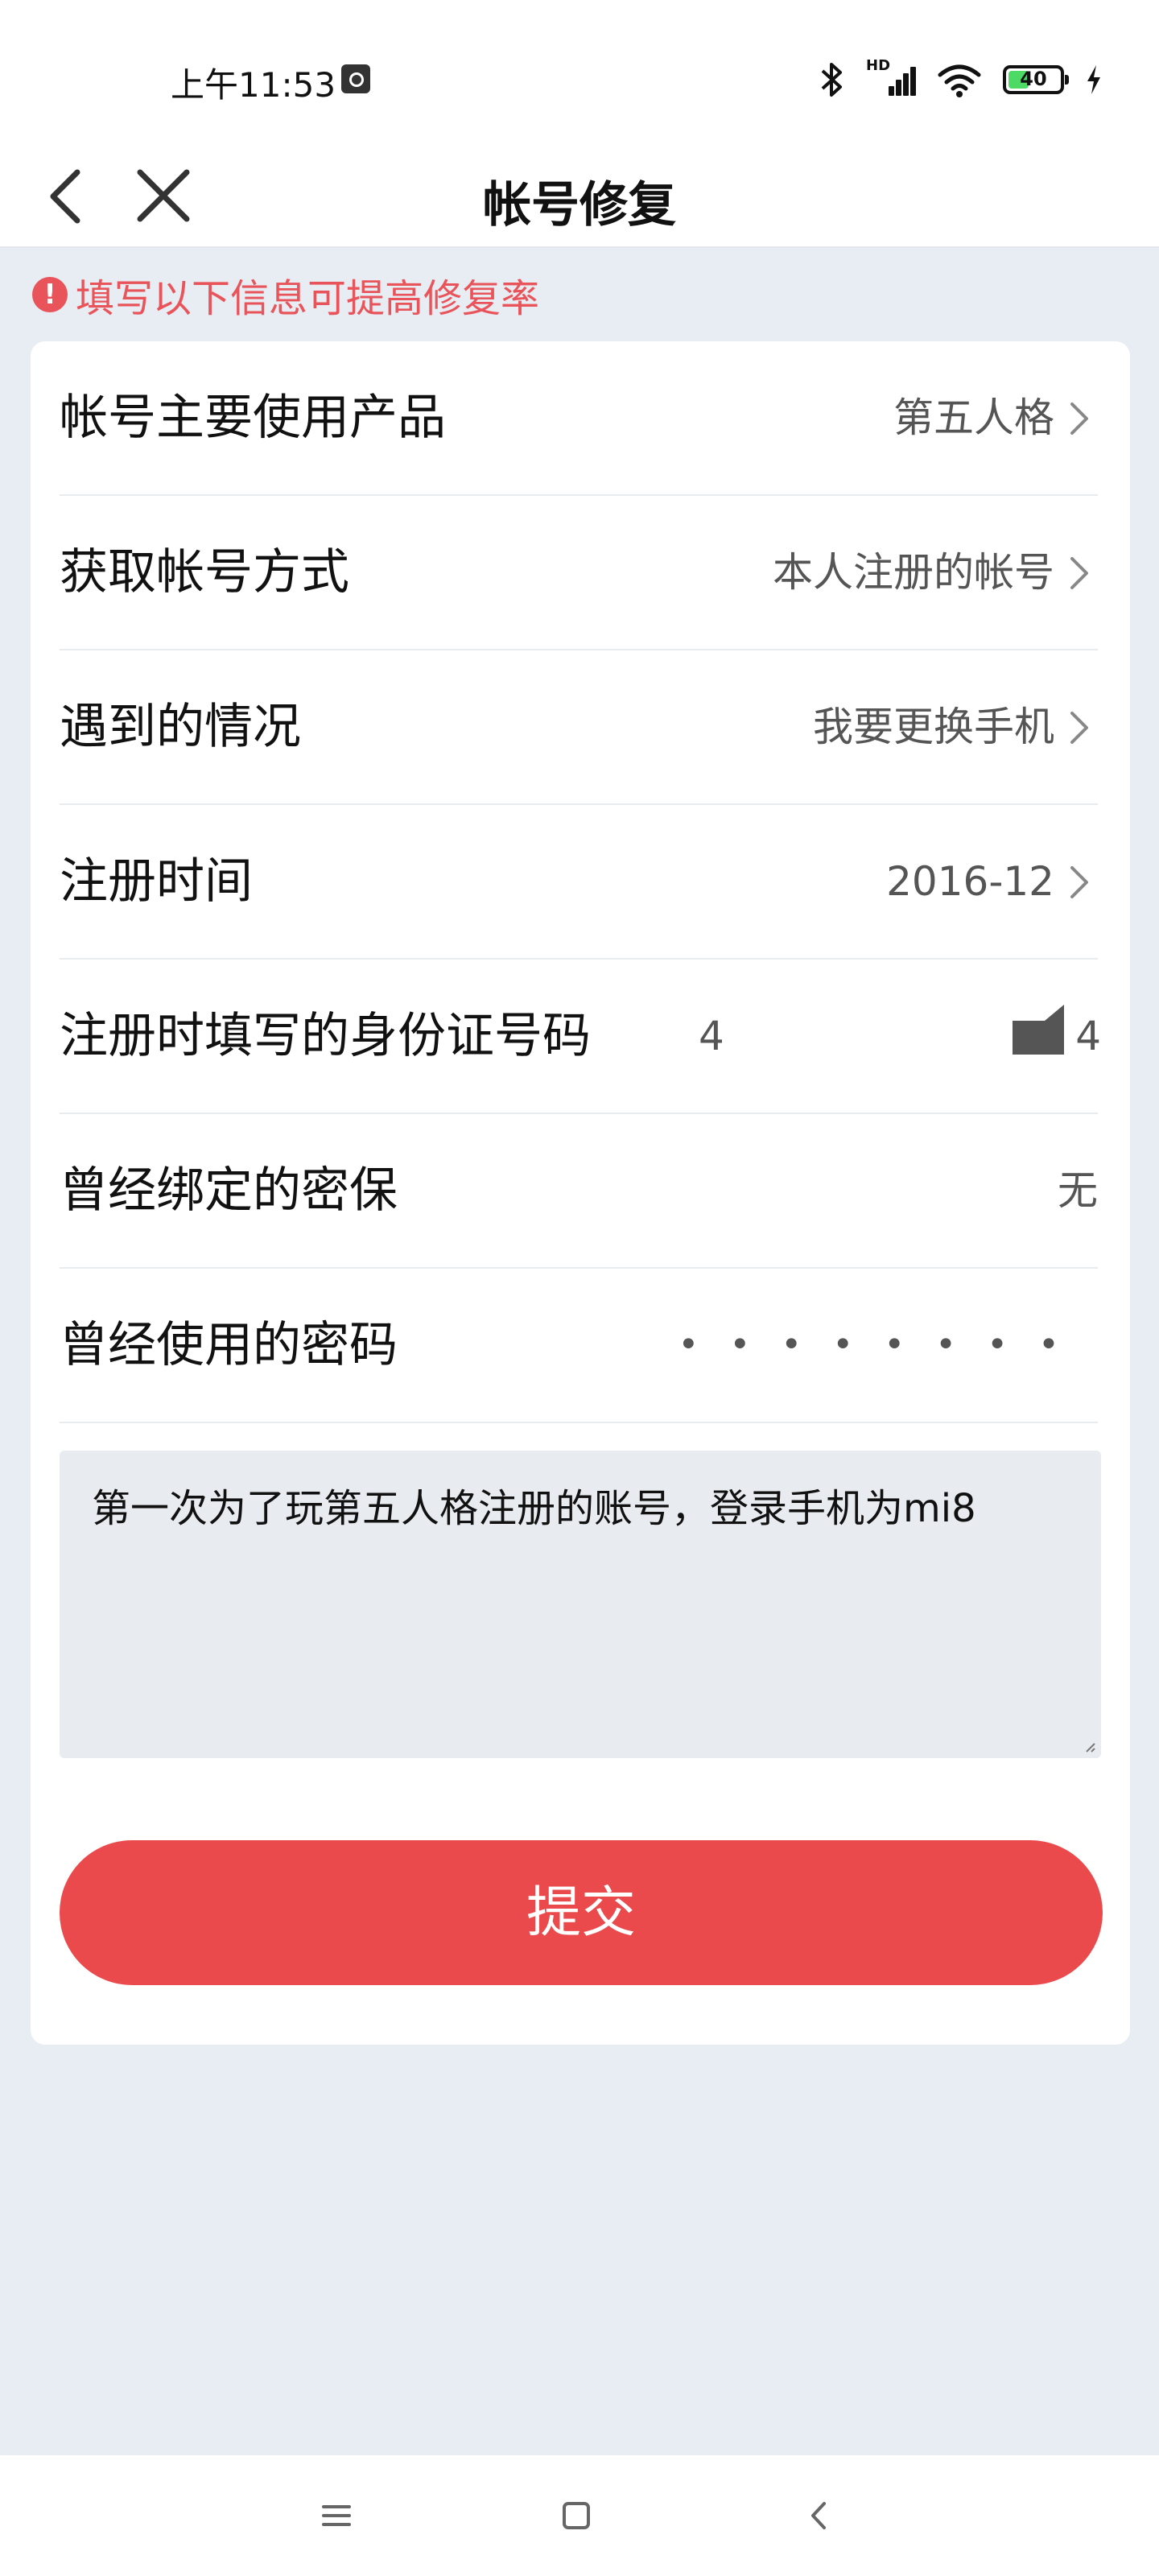 This screenshot has width=1159, height=2576. Describe the element at coordinates (253, 418) in the screenshot. I see `row-label: 帐号主要使用产品` at that location.